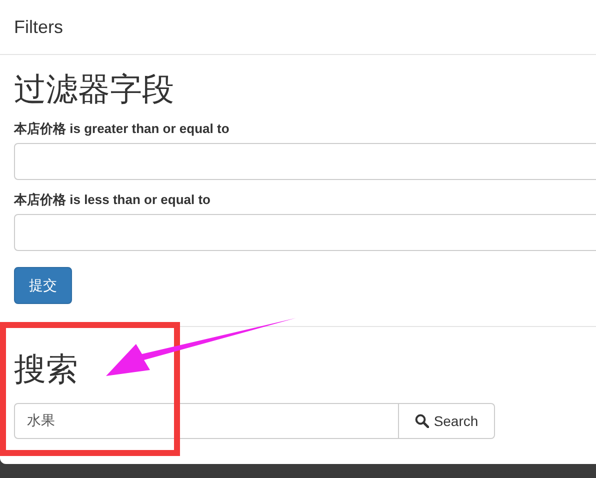 Image resolution: width=596 pixels, height=478 pixels. What do you see at coordinates (38, 27) in the screenshot?
I see `panel-title: Filters` at bounding box center [38, 27].